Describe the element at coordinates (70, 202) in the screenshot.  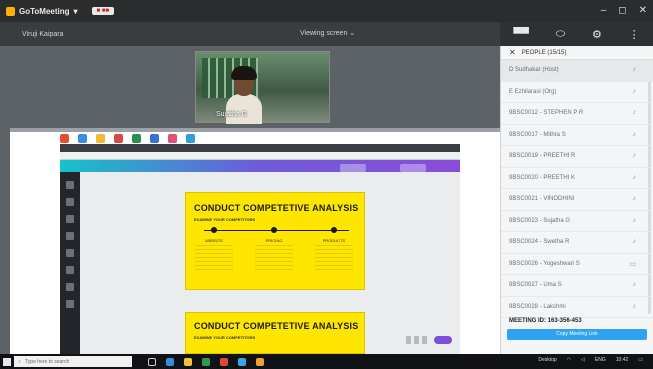
I see `elements-icon` at that location.